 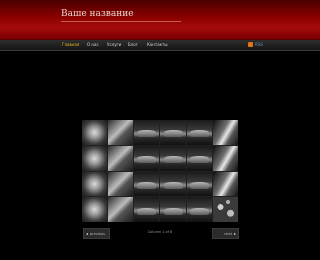 I want to click on title-divider, so click(x=121, y=21).